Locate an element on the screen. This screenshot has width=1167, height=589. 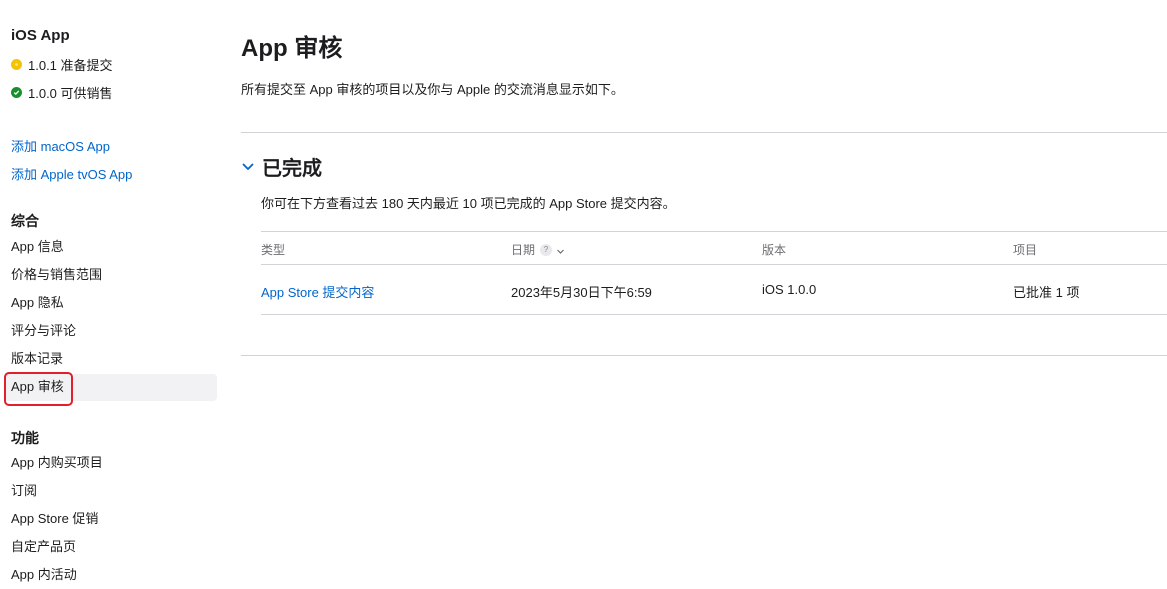
version-label: 1.0.0 可供销售 is located at coordinates (70, 93).